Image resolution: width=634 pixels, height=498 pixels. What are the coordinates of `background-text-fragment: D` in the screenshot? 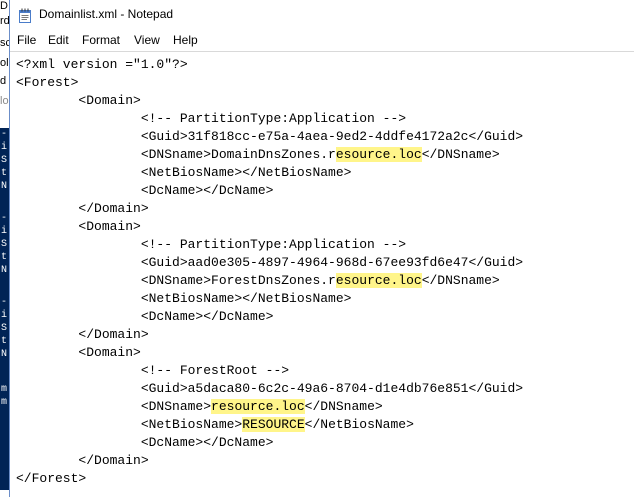 It's located at (4, 6).